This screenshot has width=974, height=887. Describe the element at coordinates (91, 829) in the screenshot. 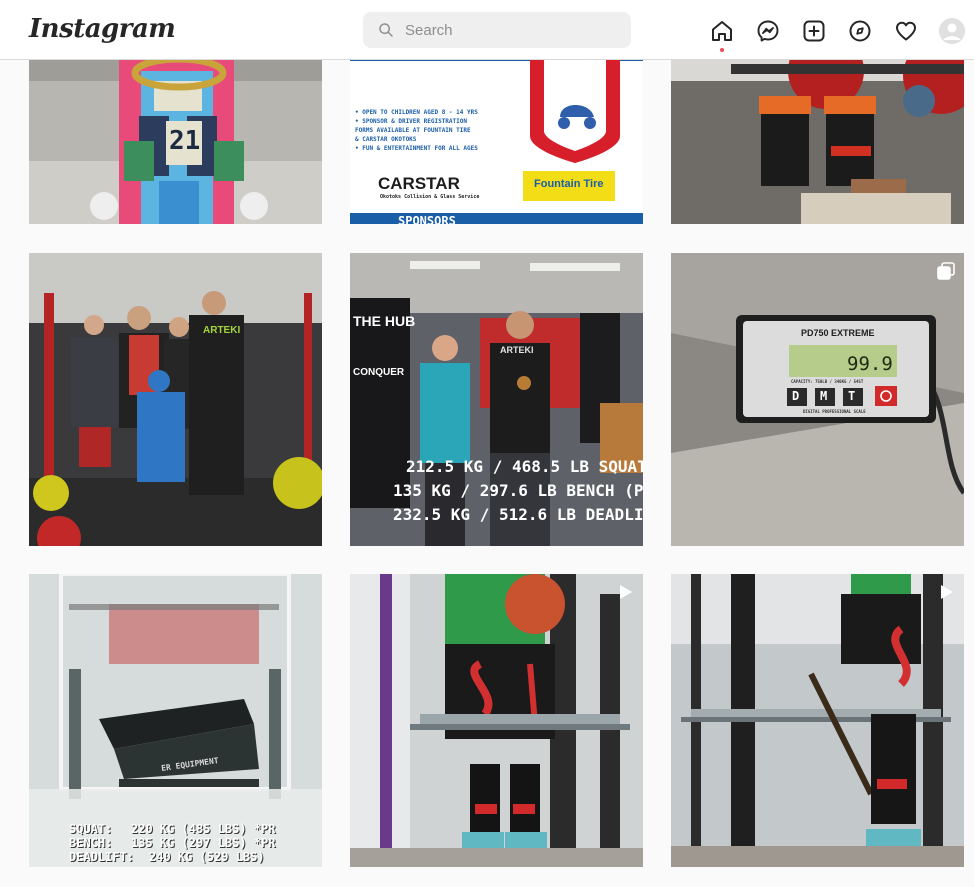

I see `stat-label-squat: SQUAT:` at that location.